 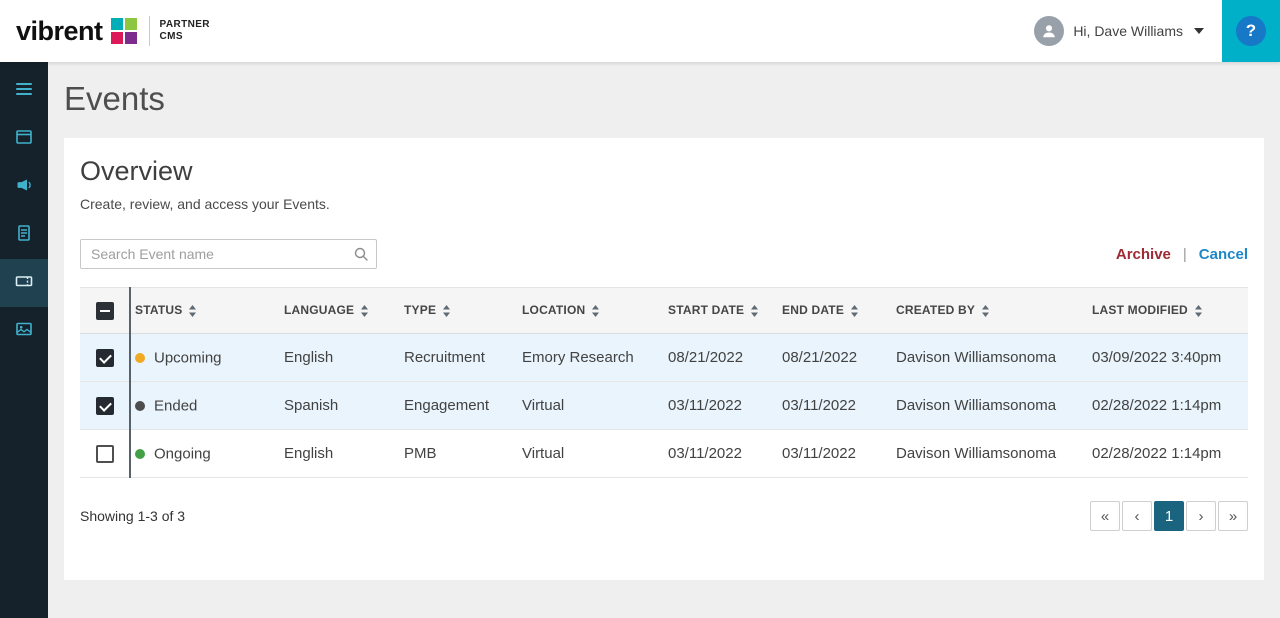 I want to click on logo-divider, so click(x=149, y=31).